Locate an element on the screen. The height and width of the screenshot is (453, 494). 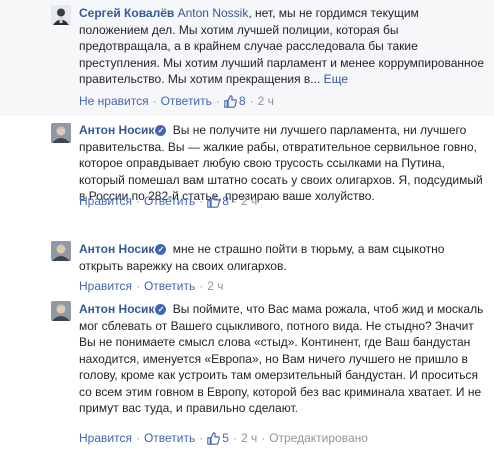
like-count: 5 is located at coordinates (225, 438).